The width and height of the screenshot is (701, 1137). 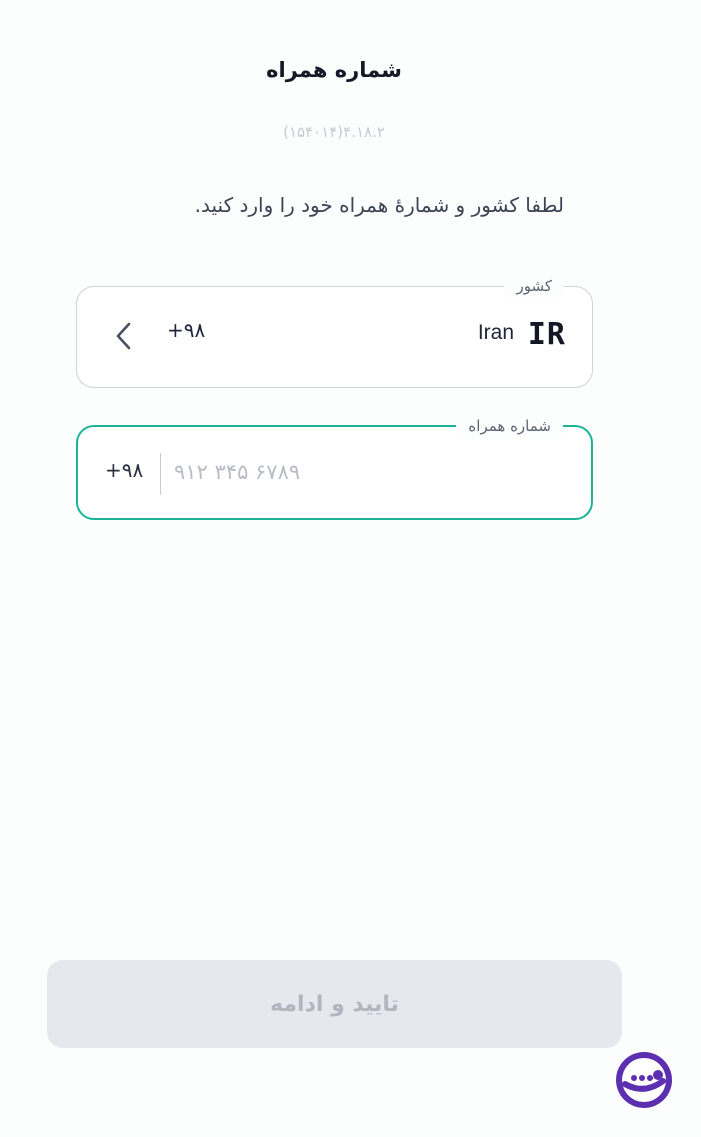 I want to click on prefix-divider, so click(x=160, y=474).